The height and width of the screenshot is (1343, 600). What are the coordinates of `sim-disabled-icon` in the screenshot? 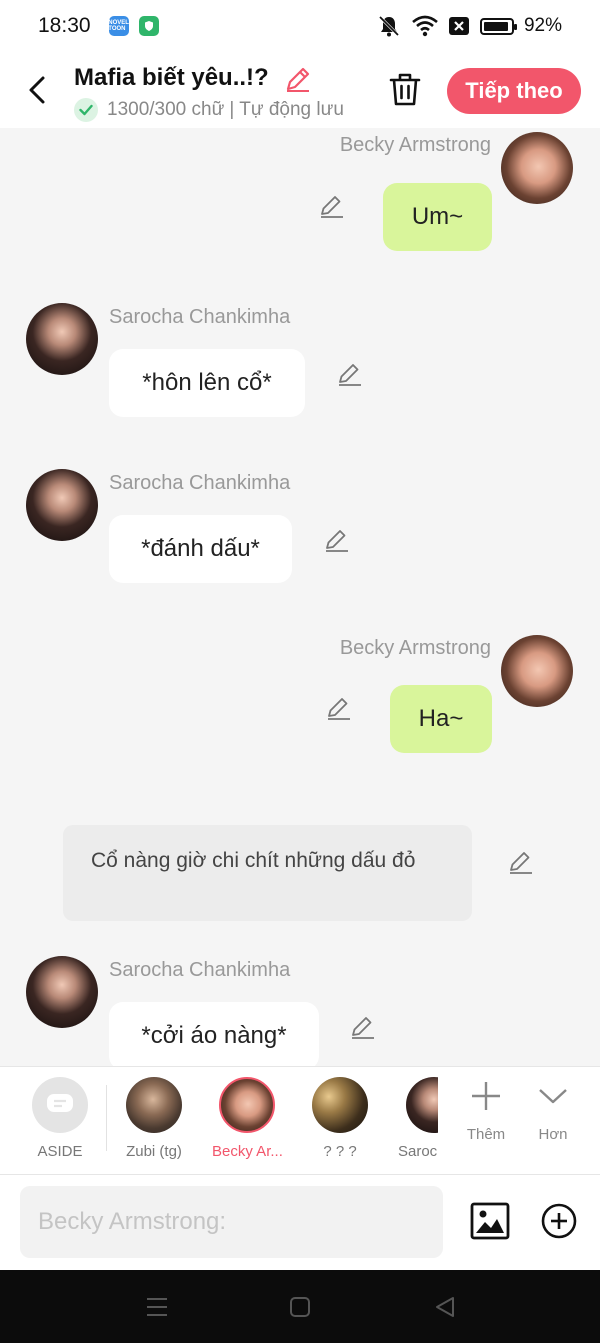 It's located at (458, 26).